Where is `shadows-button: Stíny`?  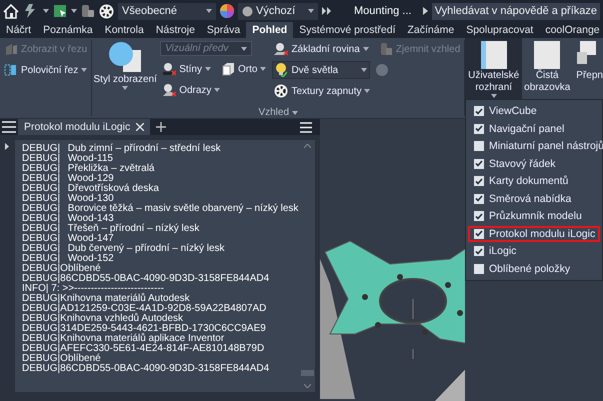
shadows-button: Stíny is located at coordinates (186, 69).